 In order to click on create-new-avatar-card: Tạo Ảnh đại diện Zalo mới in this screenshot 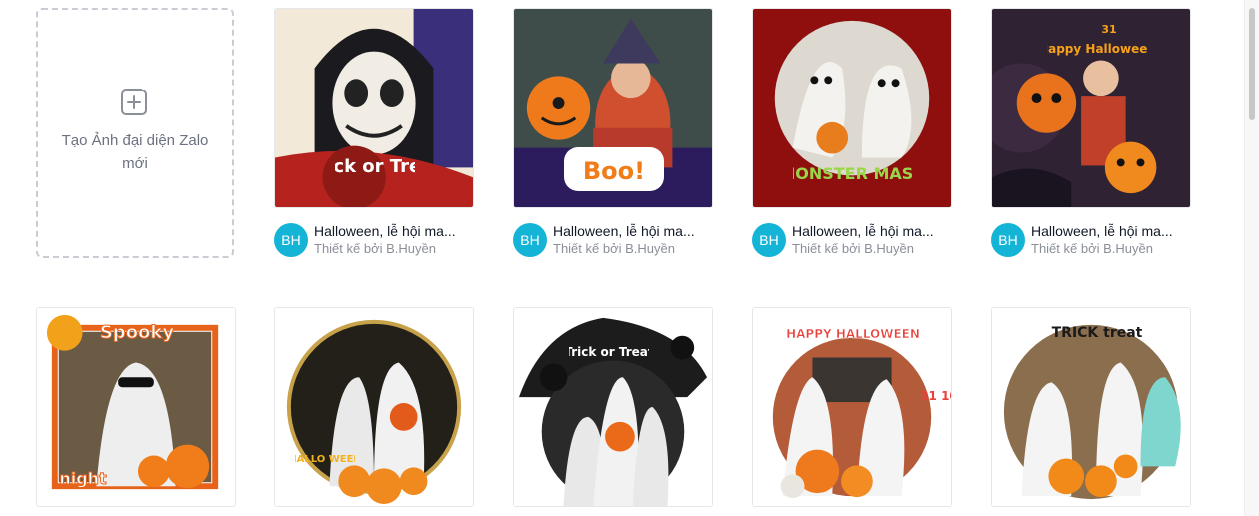, I will do `click(135, 133)`.